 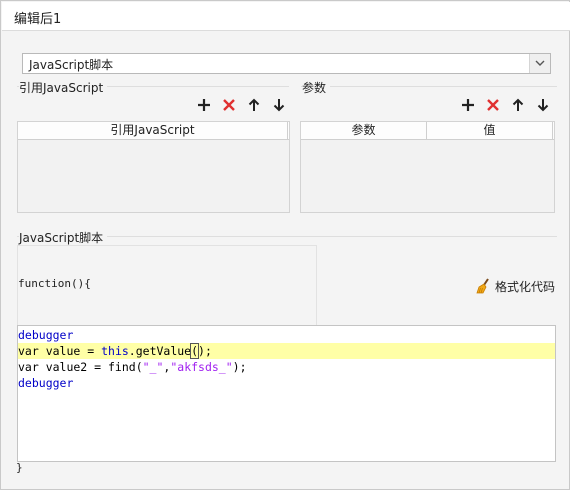 What do you see at coordinates (482, 286) in the screenshot?
I see `broom-icon` at bounding box center [482, 286].